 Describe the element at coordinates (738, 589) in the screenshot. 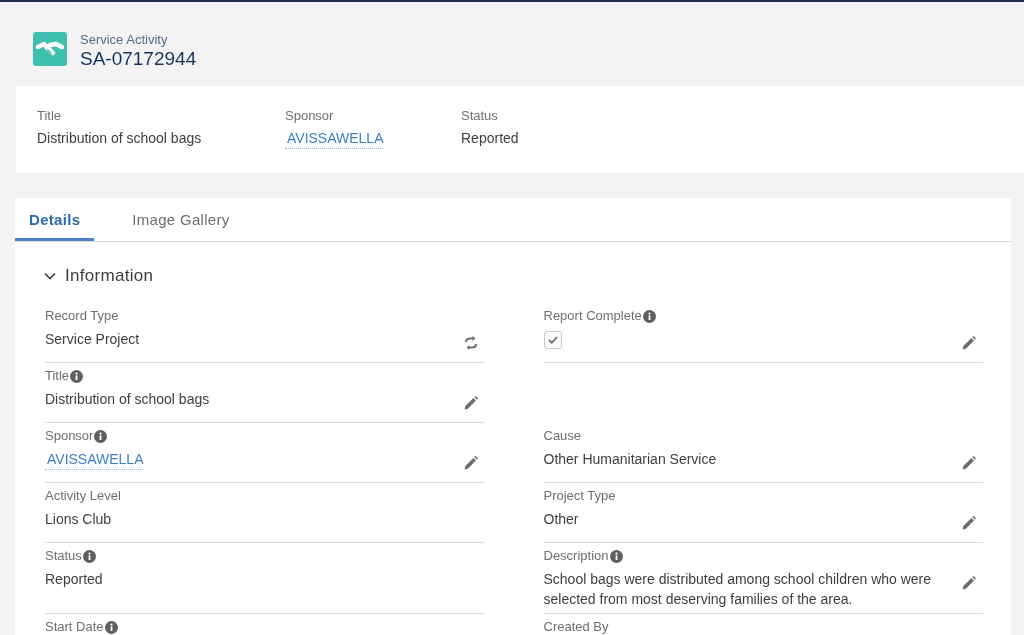

I see `field-value: School bags were distributed among school children who were selected from most deserving families of the area.` at that location.